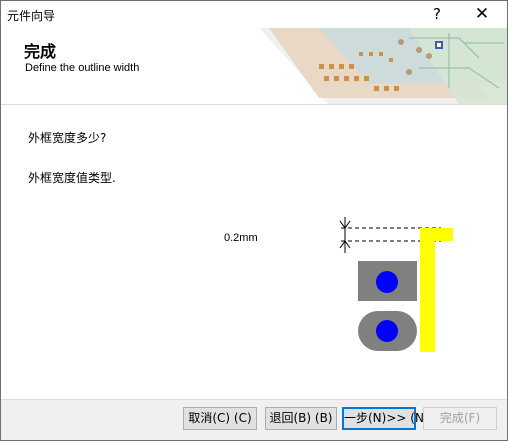 The height and width of the screenshot is (441, 508). What do you see at coordinates (241, 238) in the screenshot?
I see `outline-width-value: 0.2mm` at bounding box center [241, 238].